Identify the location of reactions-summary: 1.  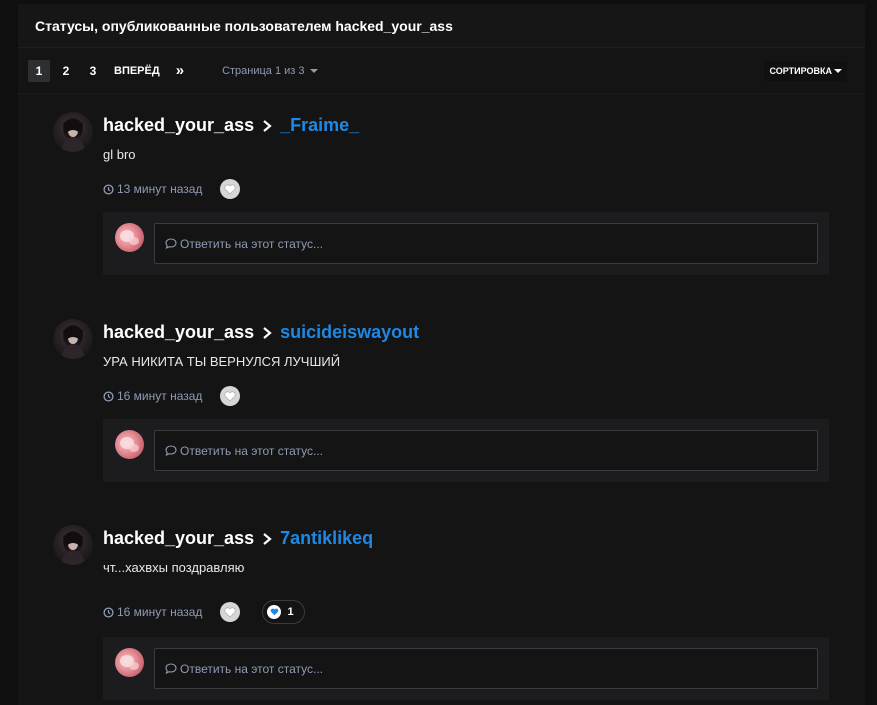
(283, 612).